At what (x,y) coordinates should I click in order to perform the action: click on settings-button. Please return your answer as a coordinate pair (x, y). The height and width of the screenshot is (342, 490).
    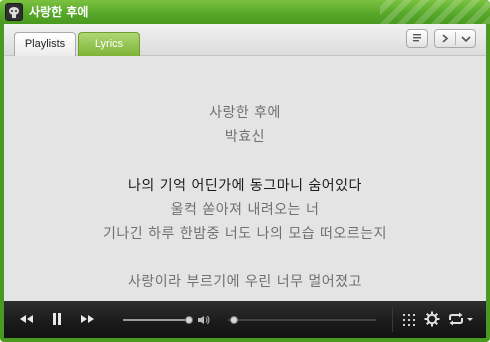
    Looking at the image, I should click on (432, 319).